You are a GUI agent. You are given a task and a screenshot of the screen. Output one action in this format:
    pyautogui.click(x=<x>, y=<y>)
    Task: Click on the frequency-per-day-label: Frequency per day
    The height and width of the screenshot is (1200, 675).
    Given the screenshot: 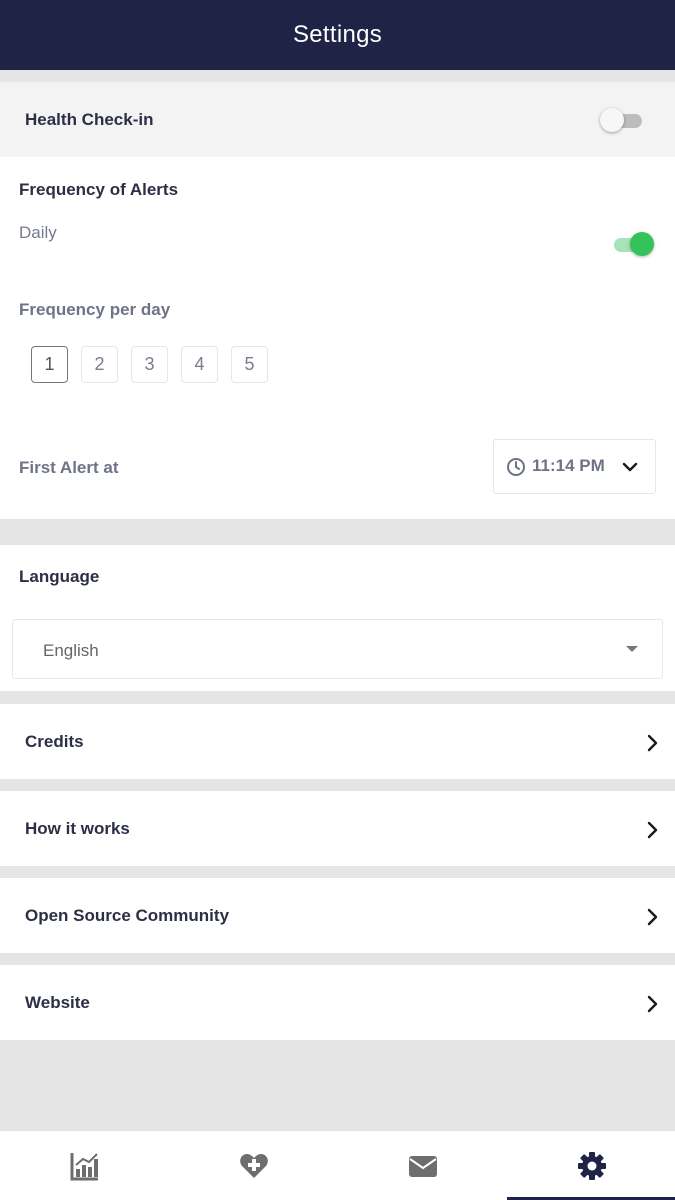 What is the action you would take?
    pyautogui.click(x=95, y=309)
    